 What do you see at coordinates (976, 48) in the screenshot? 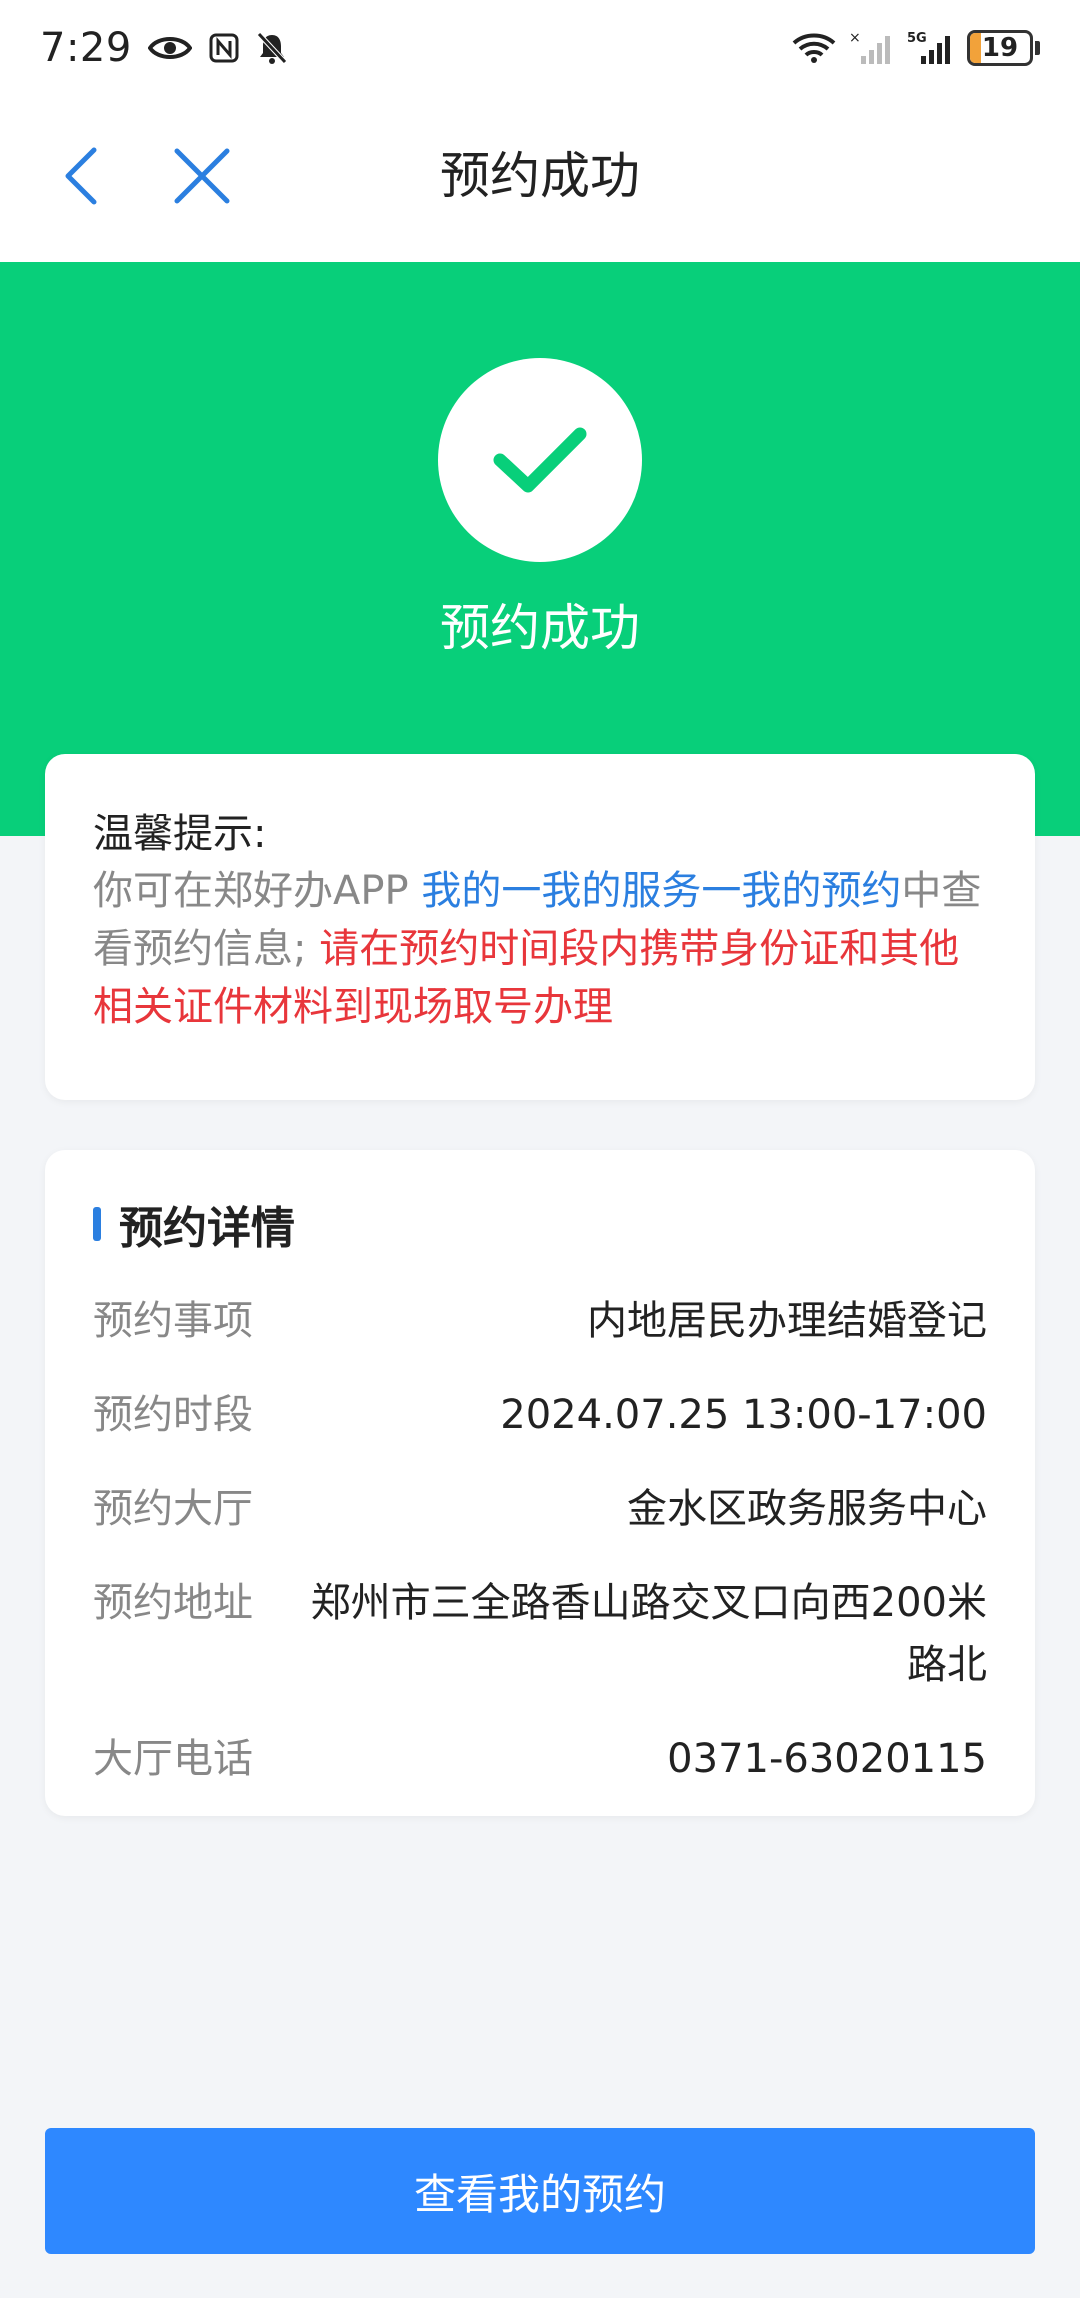
I see `battery-fill` at bounding box center [976, 48].